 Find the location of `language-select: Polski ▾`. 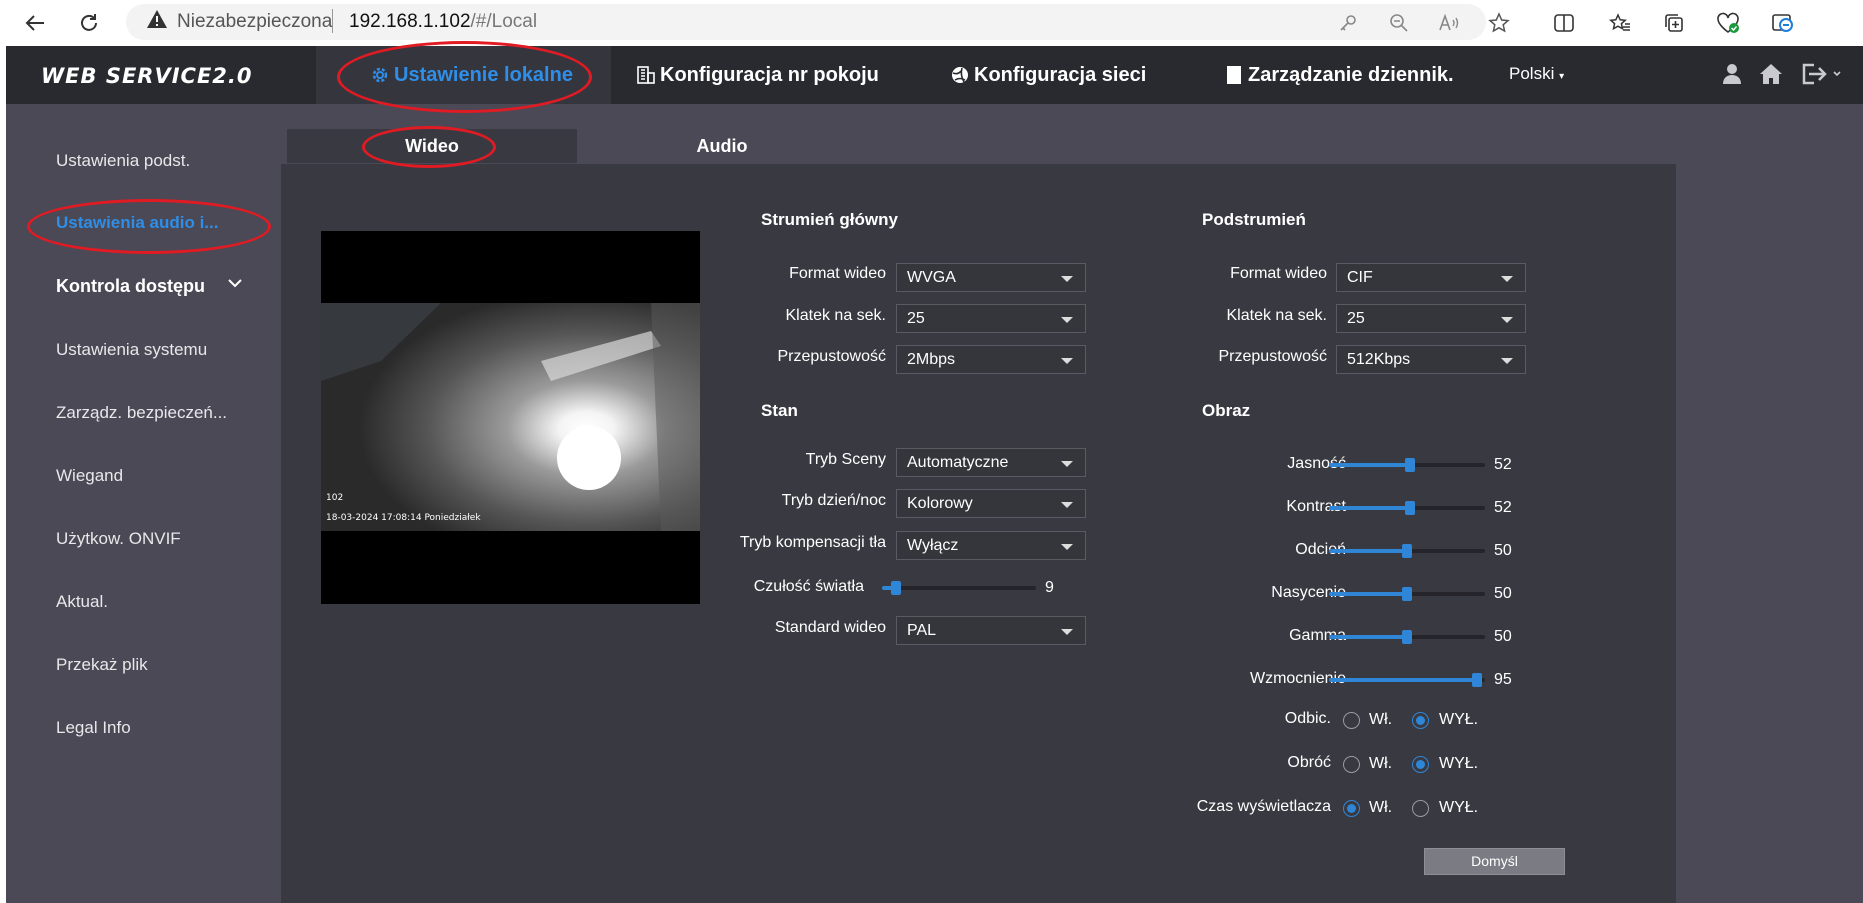

language-select: Polski ▾ is located at coordinates (1536, 74).